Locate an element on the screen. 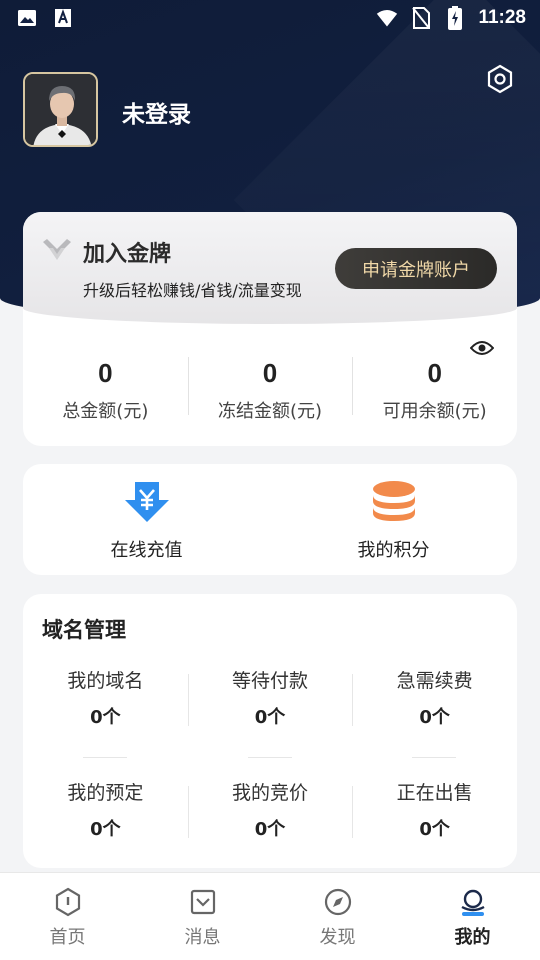 This screenshot has height=960, width=540. message-icon is located at coordinates (202, 902).